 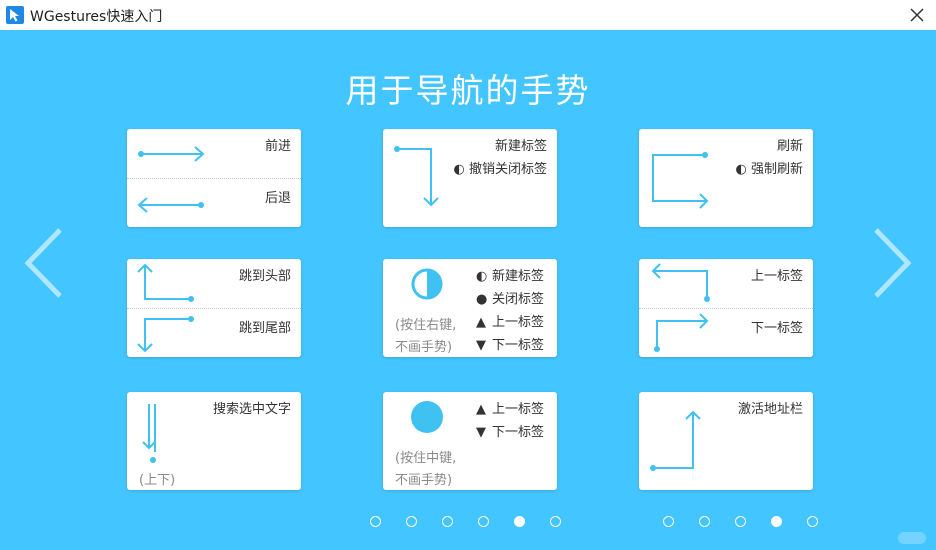 I want to click on rb-prev-tab-option: ▲ 上一标签, so click(x=510, y=320).